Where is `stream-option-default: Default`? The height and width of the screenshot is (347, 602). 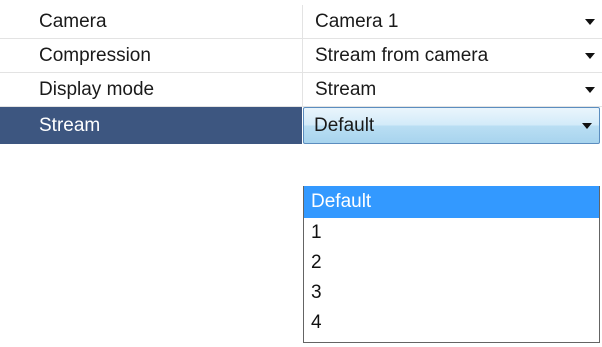 stream-option-default: Default is located at coordinates (451, 202).